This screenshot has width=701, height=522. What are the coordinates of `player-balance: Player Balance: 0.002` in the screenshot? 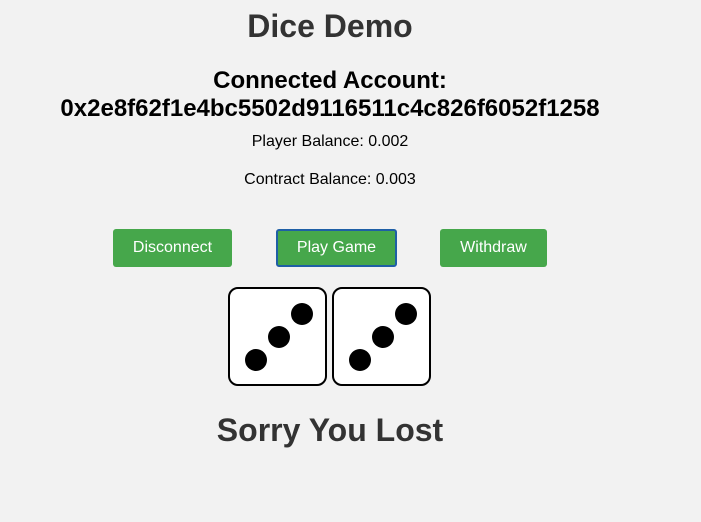 It's located at (330, 141).